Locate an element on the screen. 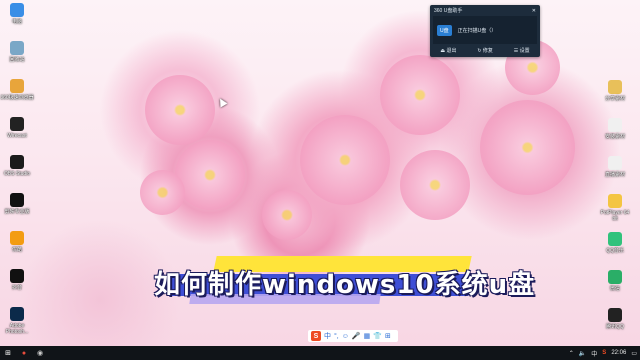 The height and width of the screenshot is (360, 640). settings-button: ☰ 设置 is located at coordinates (522, 50).